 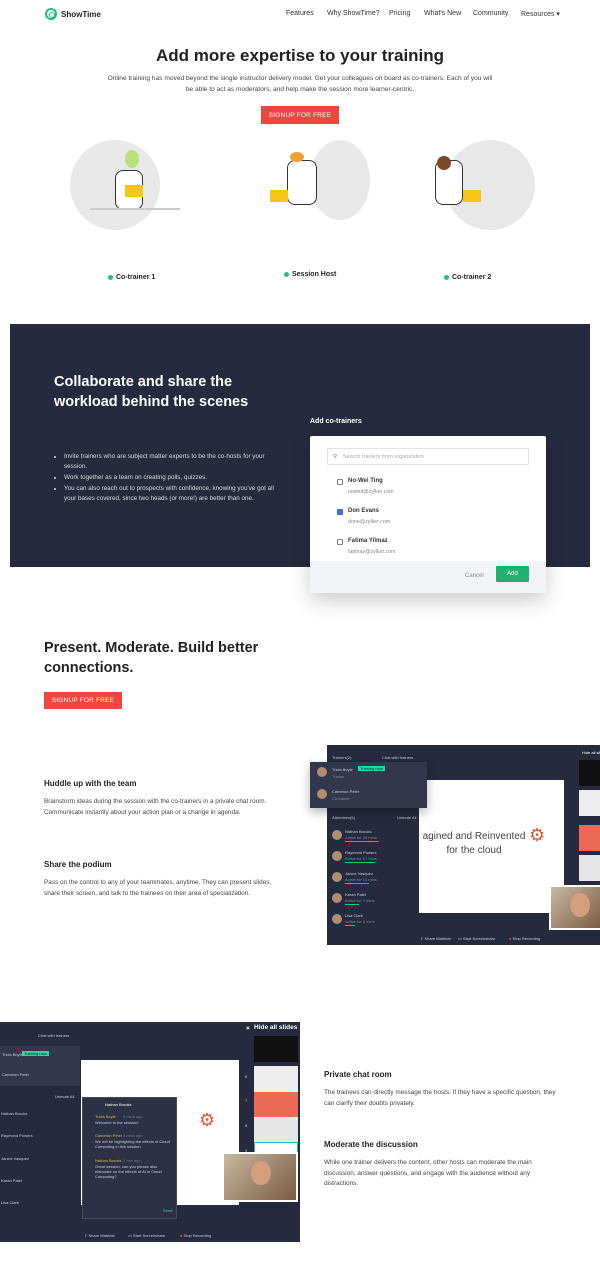 What do you see at coordinates (361, 858) in the screenshot?
I see `attendee-status: Active for 17 mins` at bounding box center [361, 858].